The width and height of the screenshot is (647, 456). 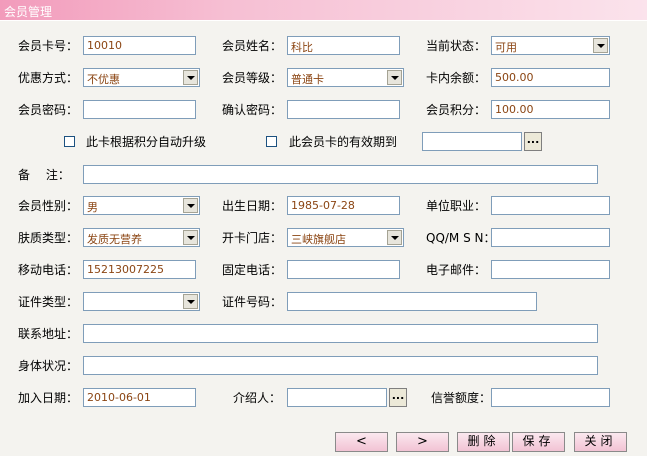 What do you see at coordinates (412, 301) in the screenshot?
I see `id-no-input` at bounding box center [412, 301].